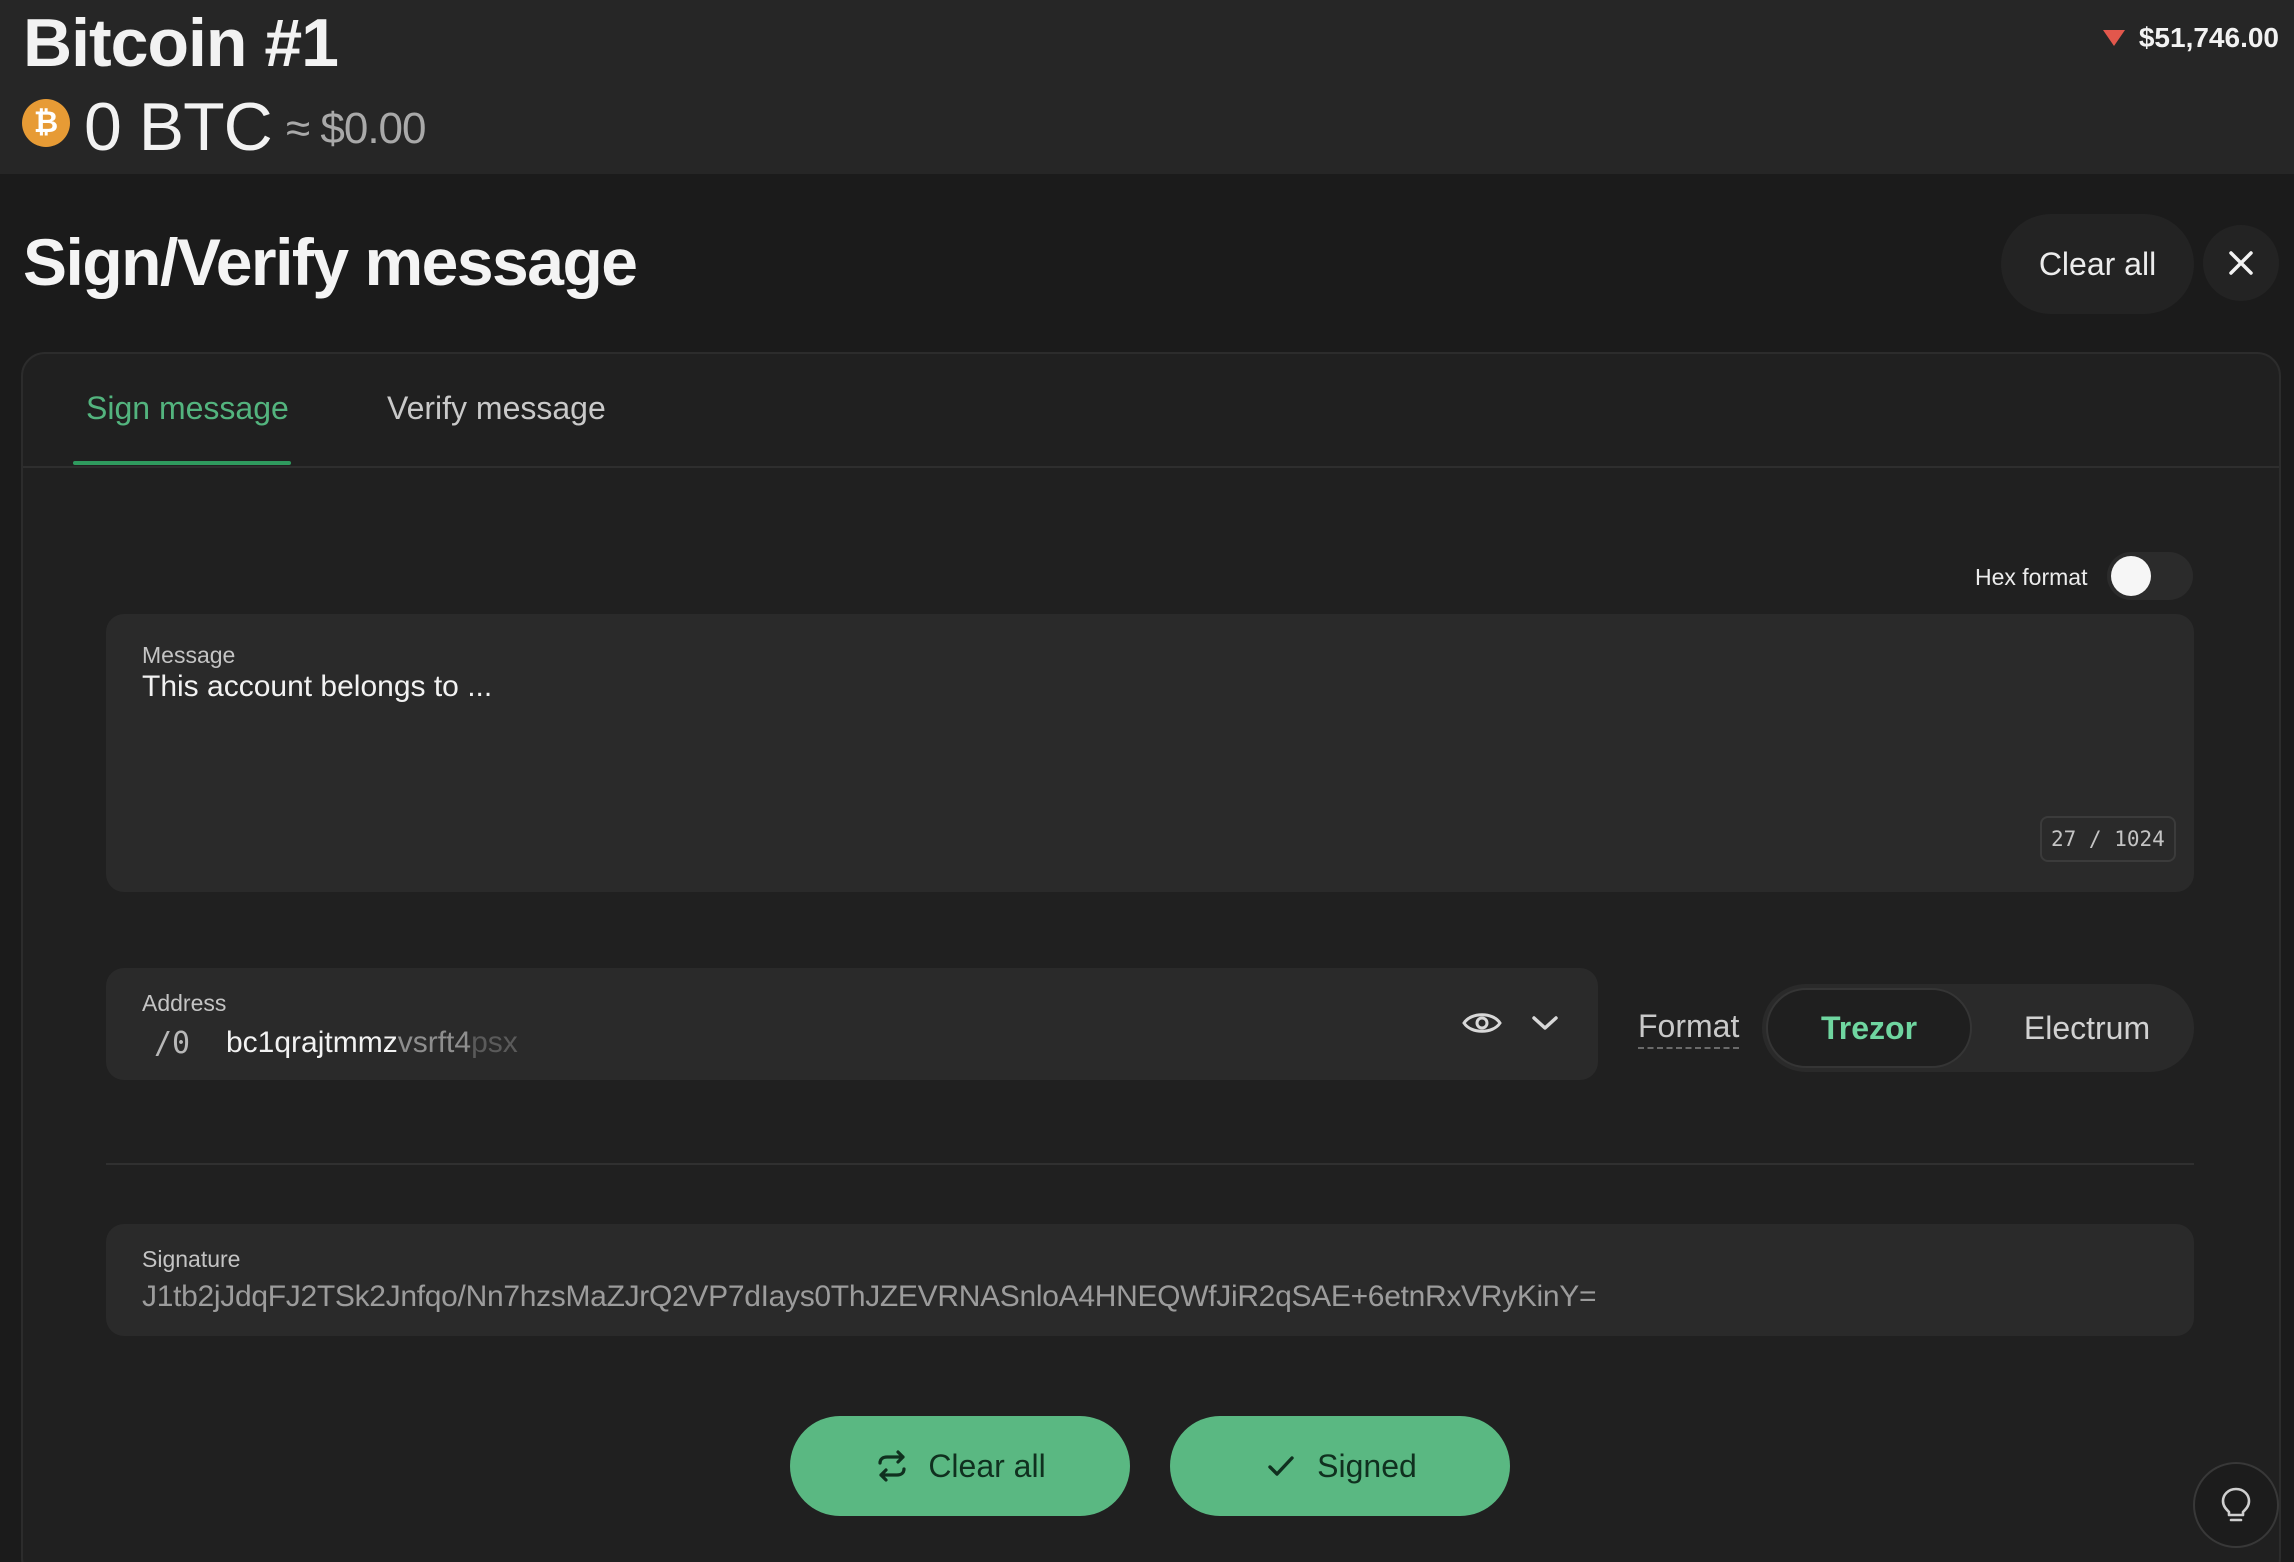  I want to click on tab-sign-message: Sign message, so click(187, 408).